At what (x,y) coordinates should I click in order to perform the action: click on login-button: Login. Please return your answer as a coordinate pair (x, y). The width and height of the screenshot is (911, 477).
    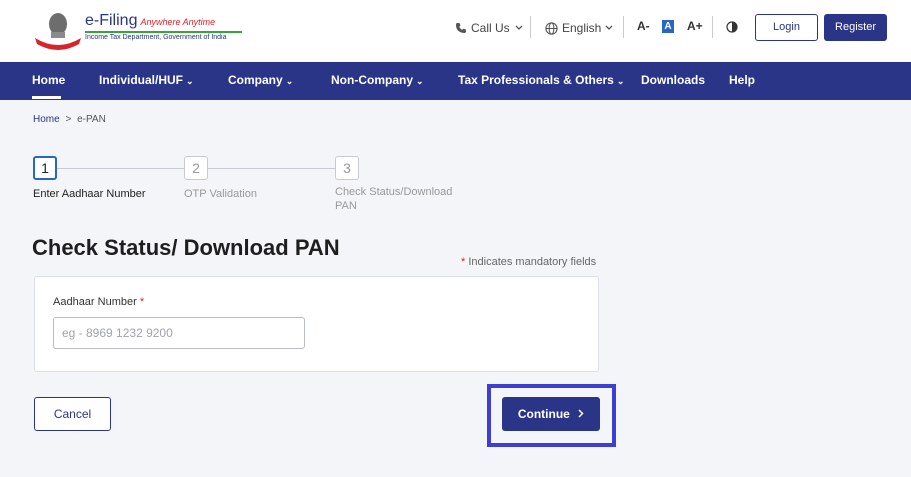
    Looking at the image, I should click on (786, 27).